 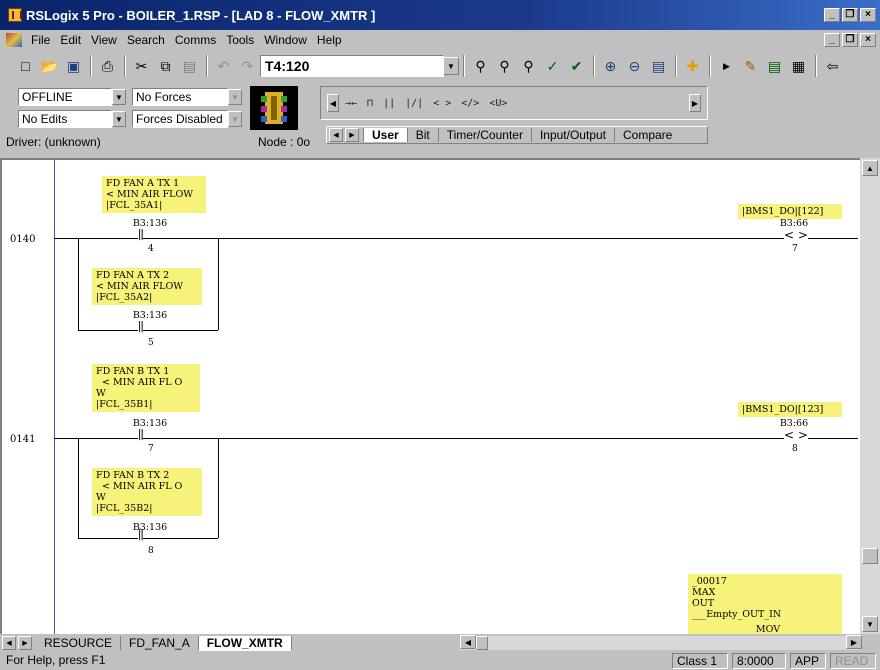 I want to click on tab-timer-counter: Timer/Counter, so click(x=484, y=135).